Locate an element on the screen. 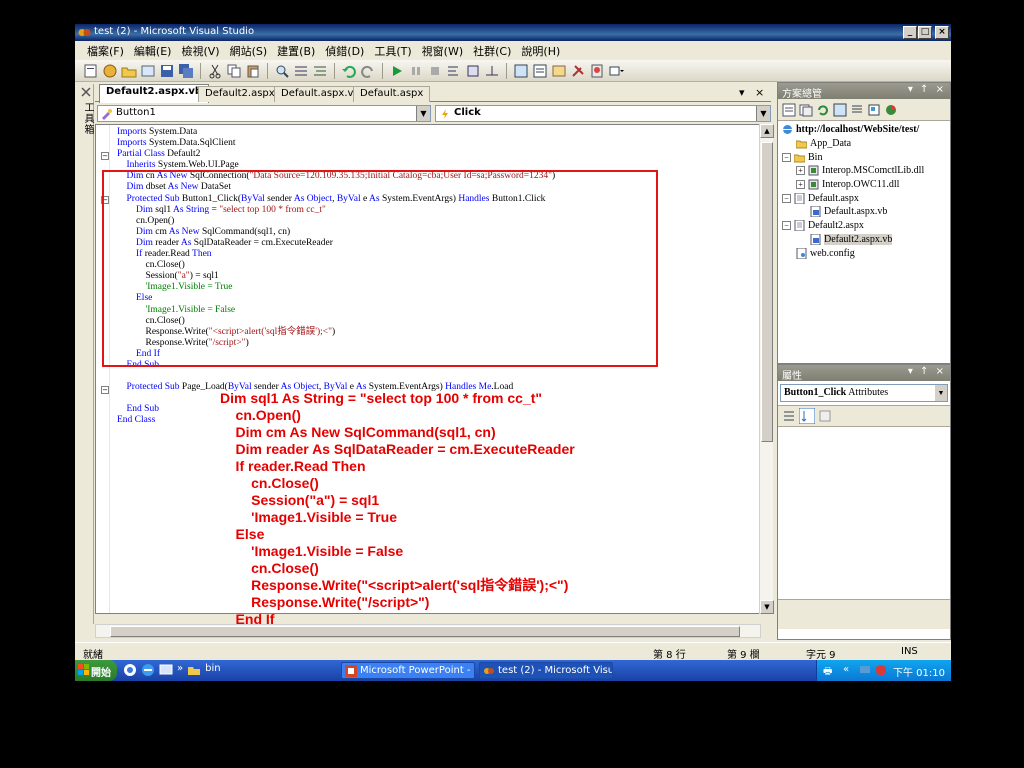 Image resolution: width=1024 pixels, height=768 pixels. network-icon is located at coordinates (865, 670).